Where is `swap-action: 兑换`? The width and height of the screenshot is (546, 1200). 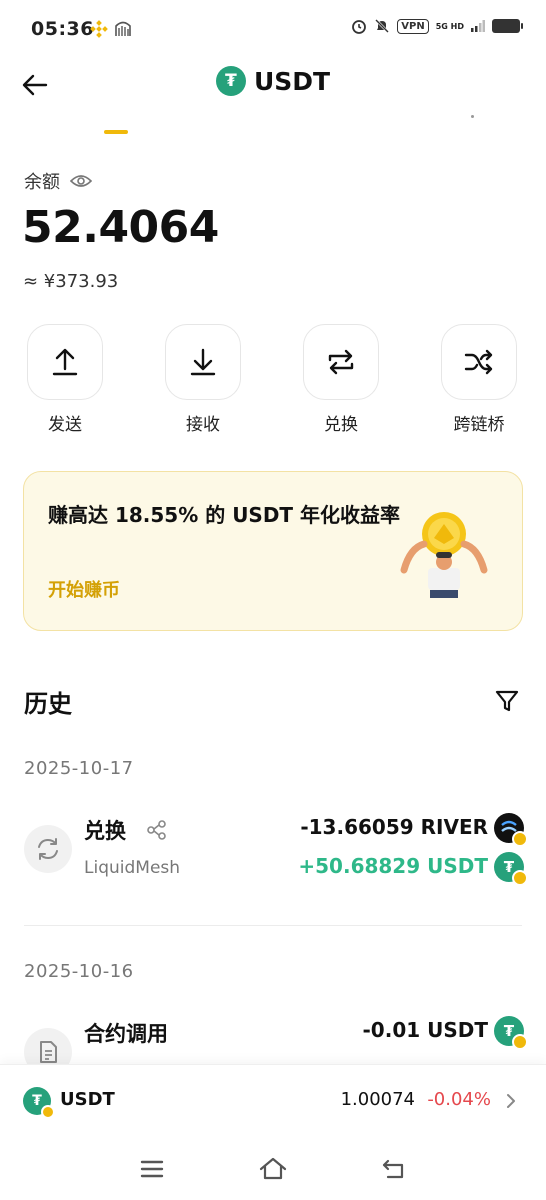
swap-action: 兑换 is located at coordinates (341, 379).